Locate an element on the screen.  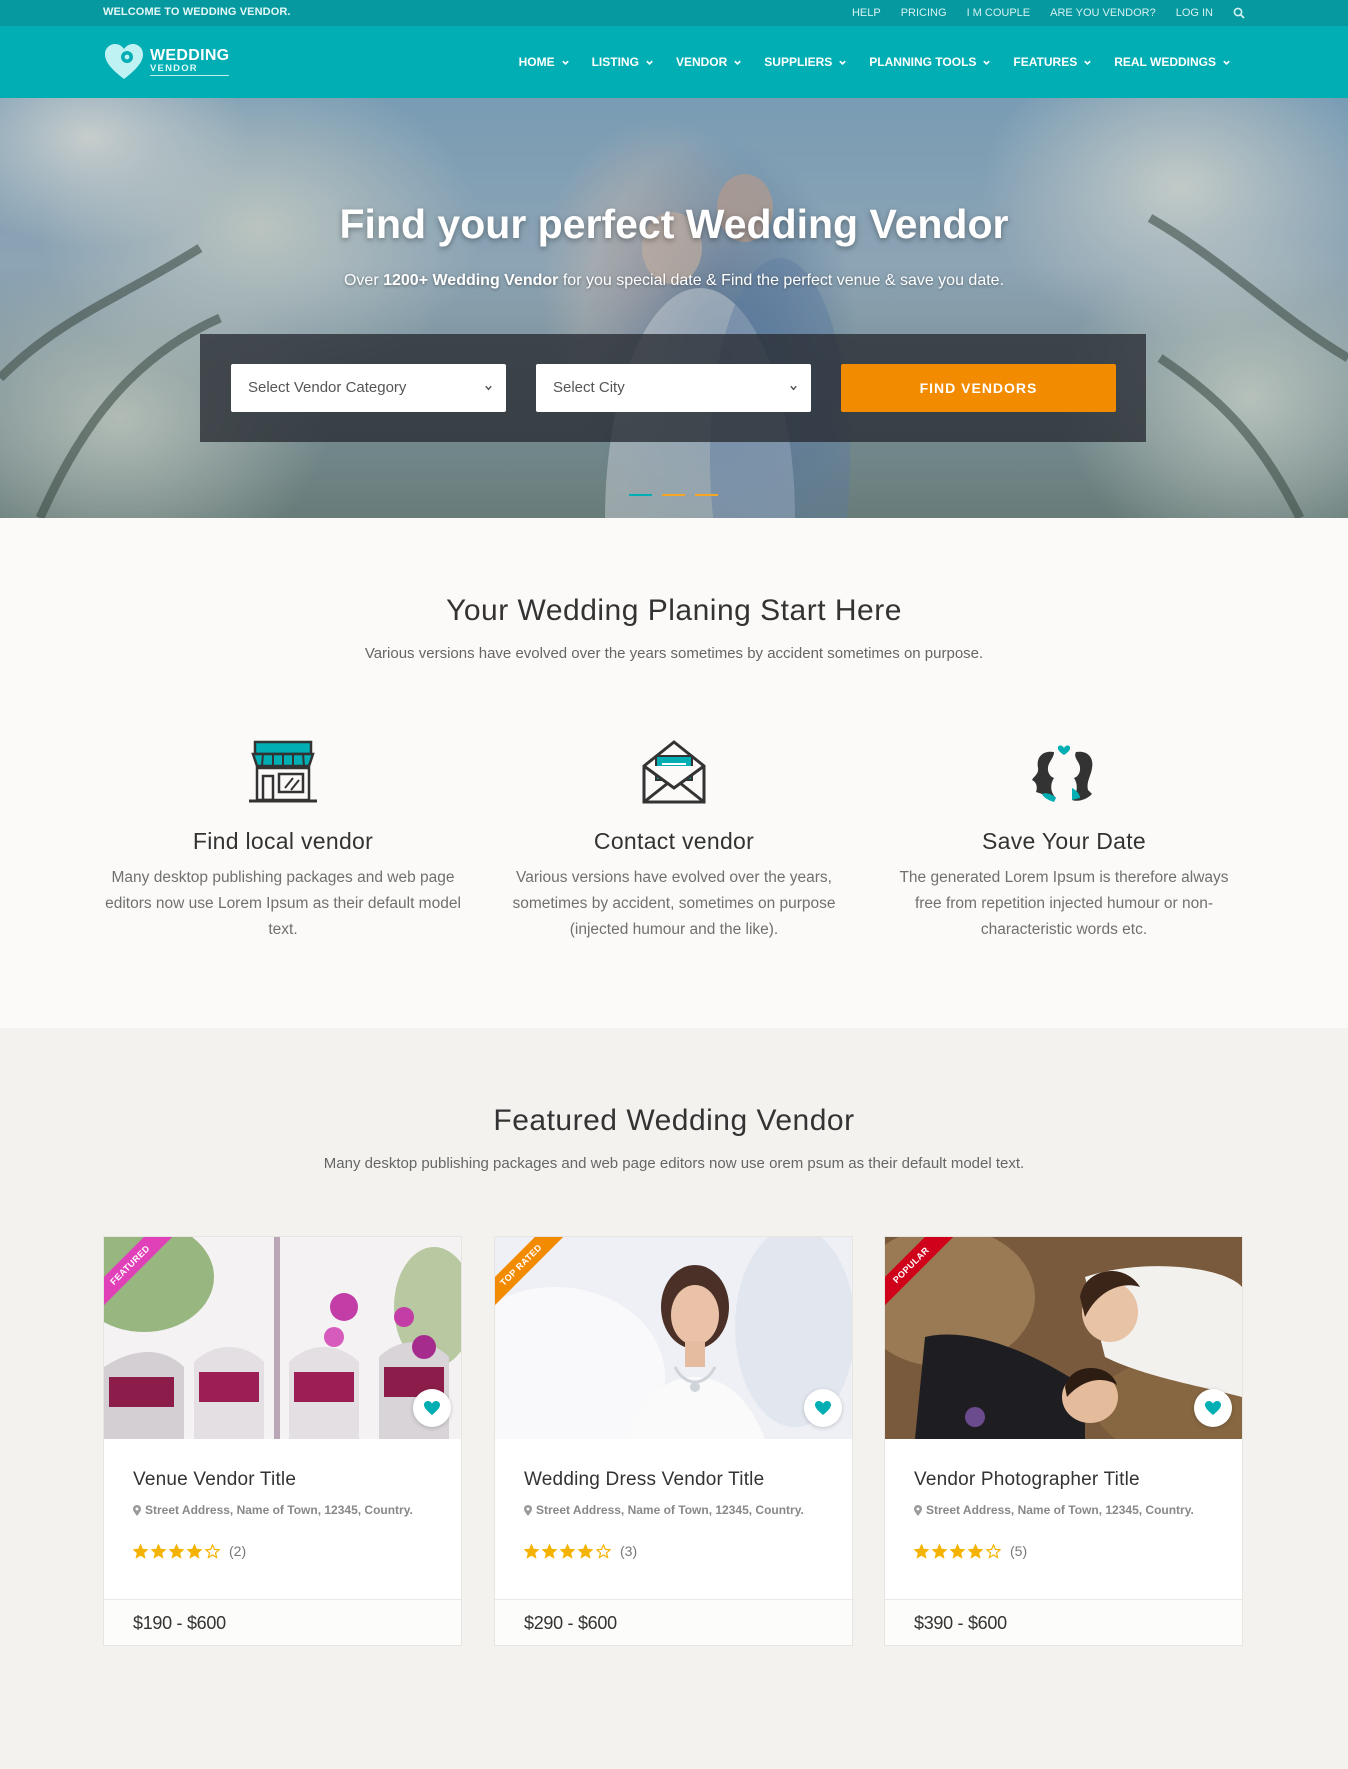
hero-sub-prefix: Over is located at coordinates (363, 280).